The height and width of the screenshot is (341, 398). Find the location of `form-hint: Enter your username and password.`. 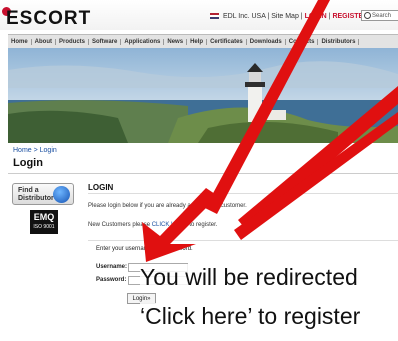

form-hint: Enter your username and password. is located at coordinates (144, 249).